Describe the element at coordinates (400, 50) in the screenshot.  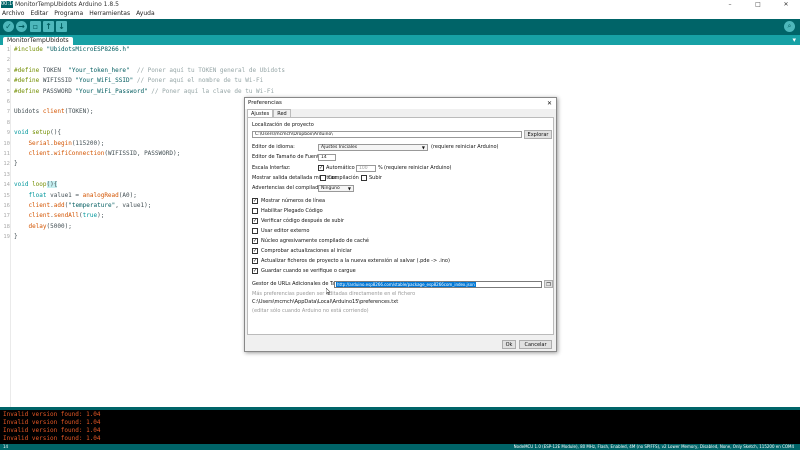
I see `code-line: 1 #include "UbidotsMicroESP8266.h"` at that location.